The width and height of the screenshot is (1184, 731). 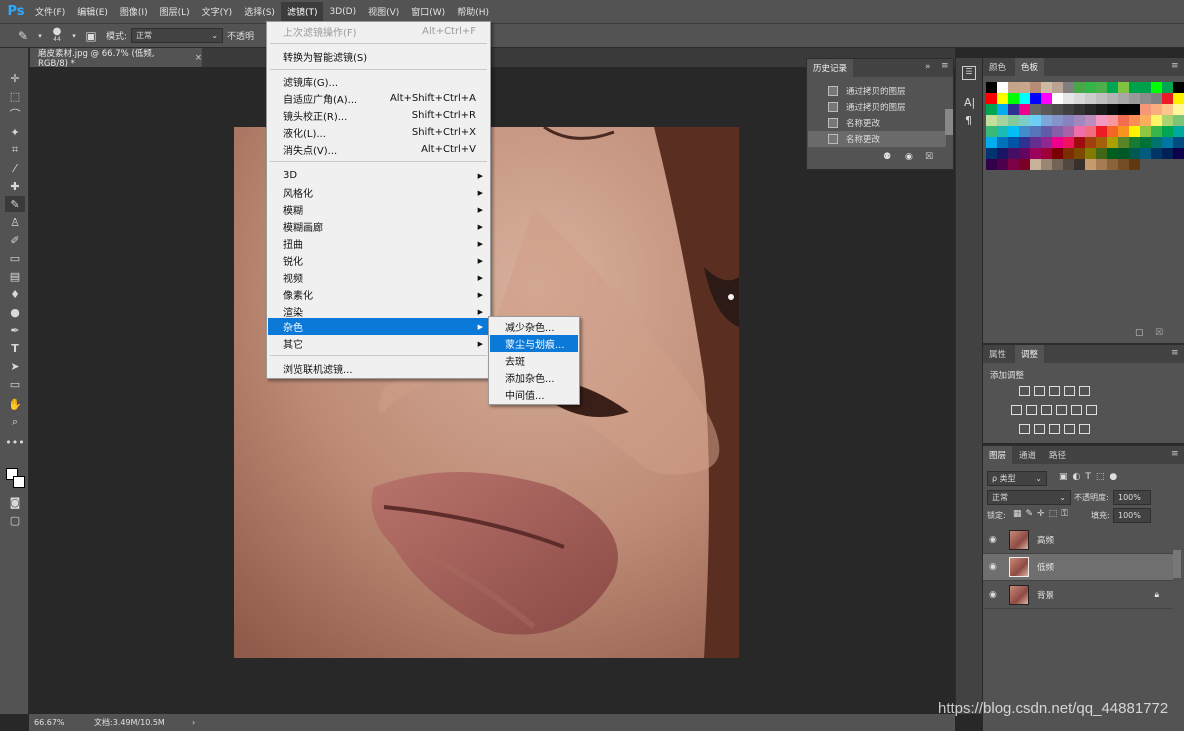 I want to click on layer-kind-filter: ρ 类型 ⌄, so click(x=1017, y=478).